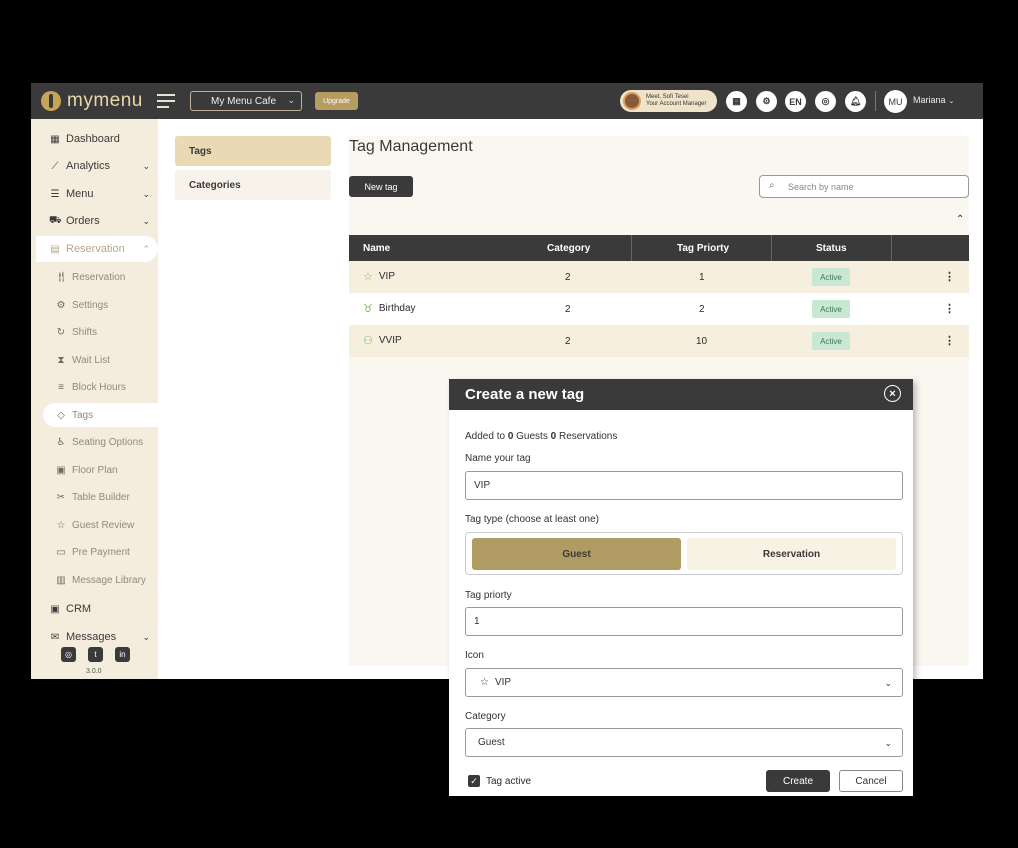 This screenshot has width=1018, height=848. What do you see at coordinates (61, 332) in the screenshot?
I see `refresh-icon: ↻` at bounding box center [61, 332].